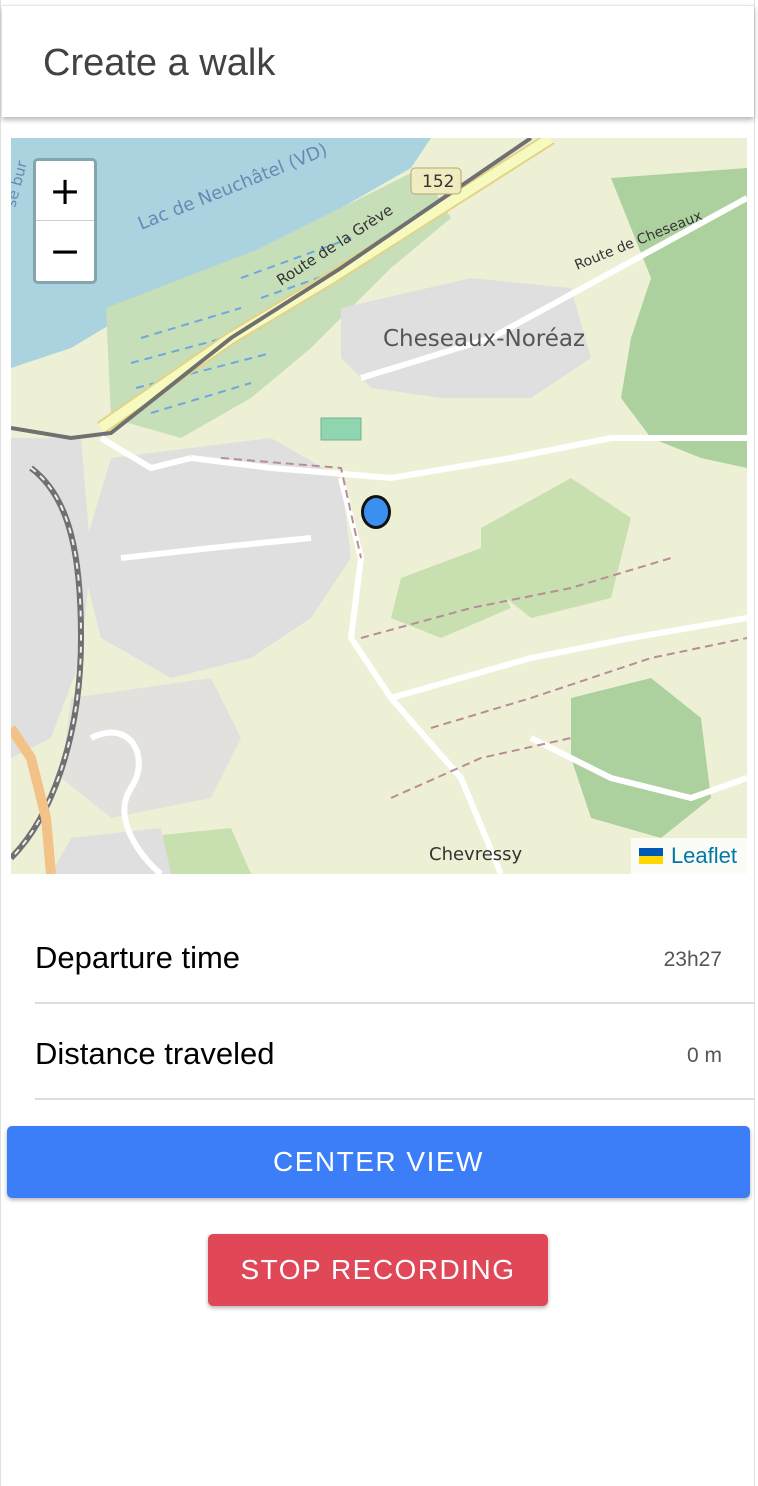 The image size is (758, 1486). I want to click on departure-time-value: 23h27, so click(692, 959).